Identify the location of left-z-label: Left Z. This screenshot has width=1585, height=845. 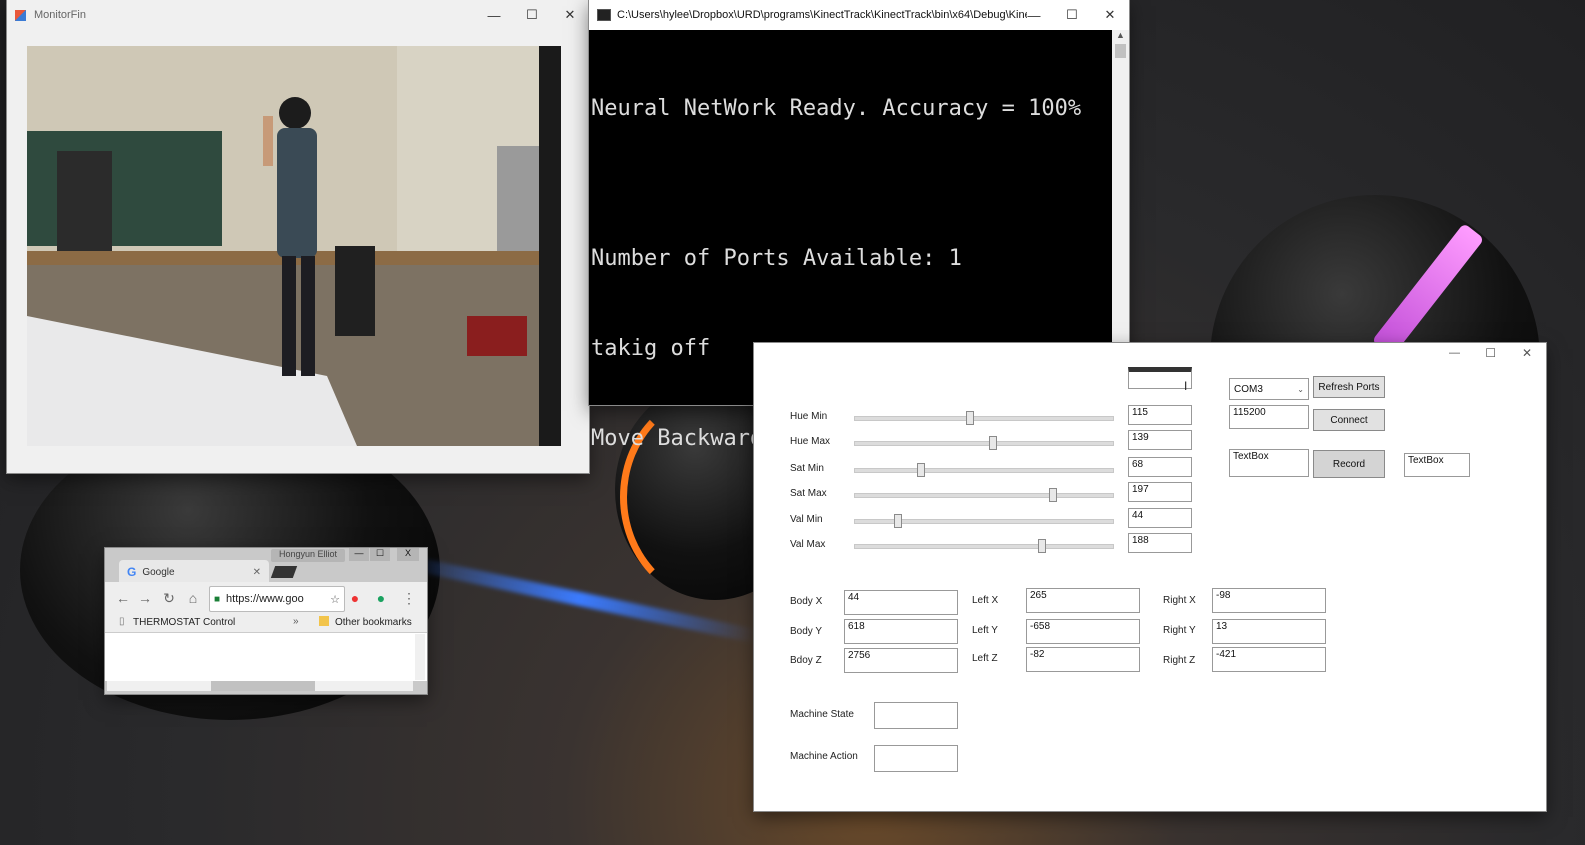
(985, 658).